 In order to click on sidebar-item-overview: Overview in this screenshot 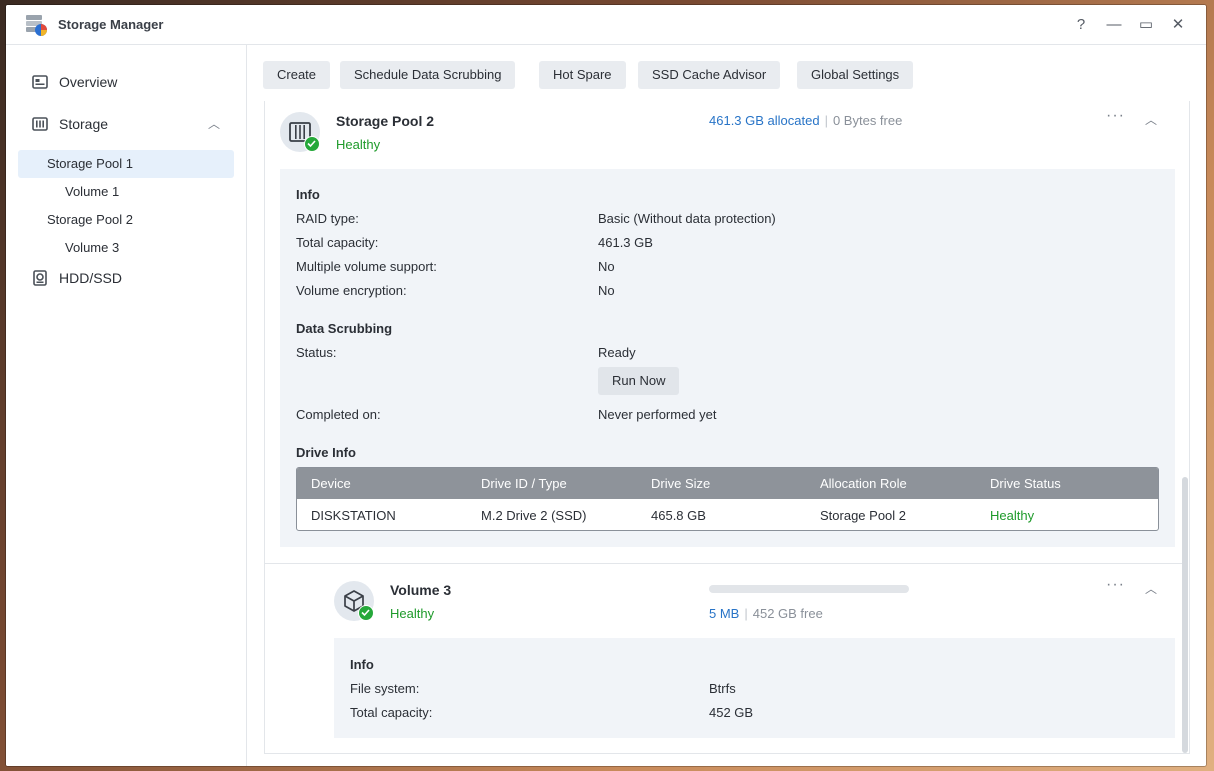, I will do `click(126, 82)`.